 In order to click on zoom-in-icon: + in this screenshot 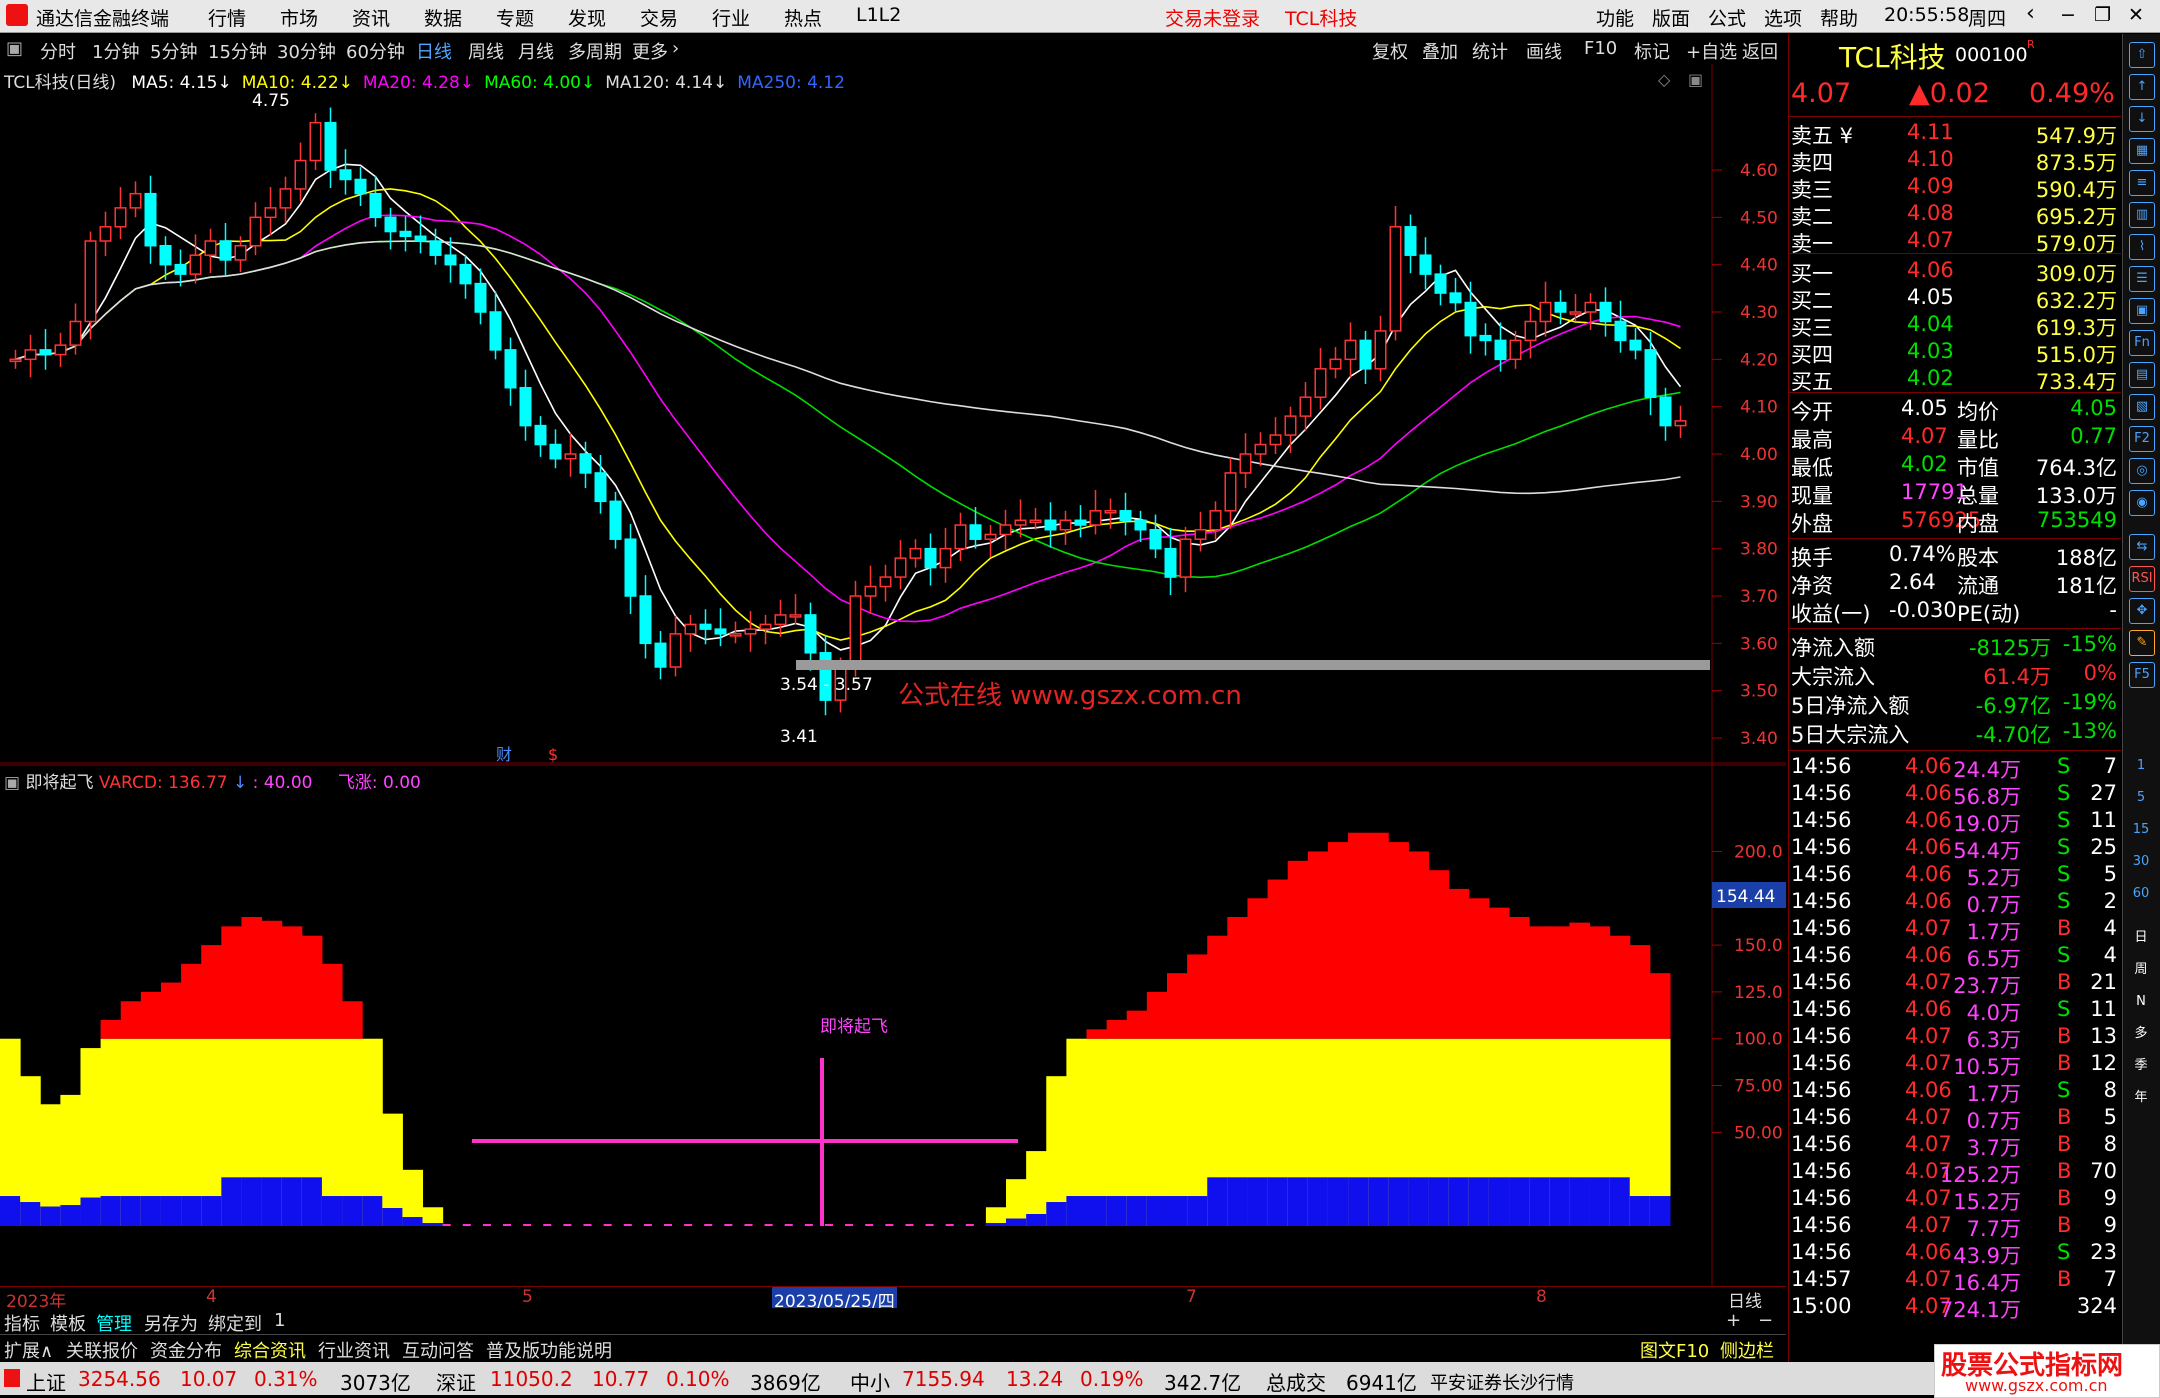, I will do `click(1733, 1320)`.